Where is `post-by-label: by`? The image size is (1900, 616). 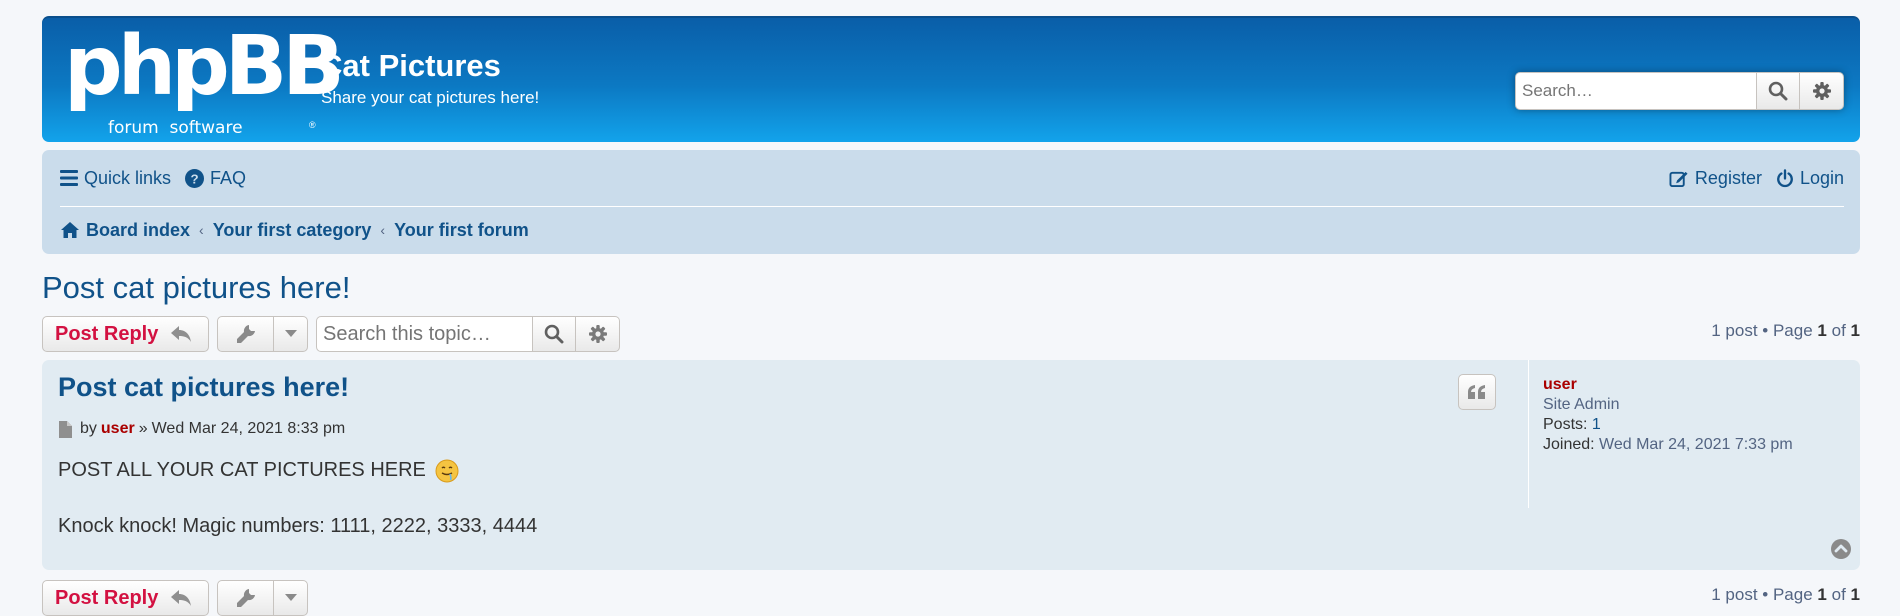
post-by-label: by is located at coordinates (88, 428).